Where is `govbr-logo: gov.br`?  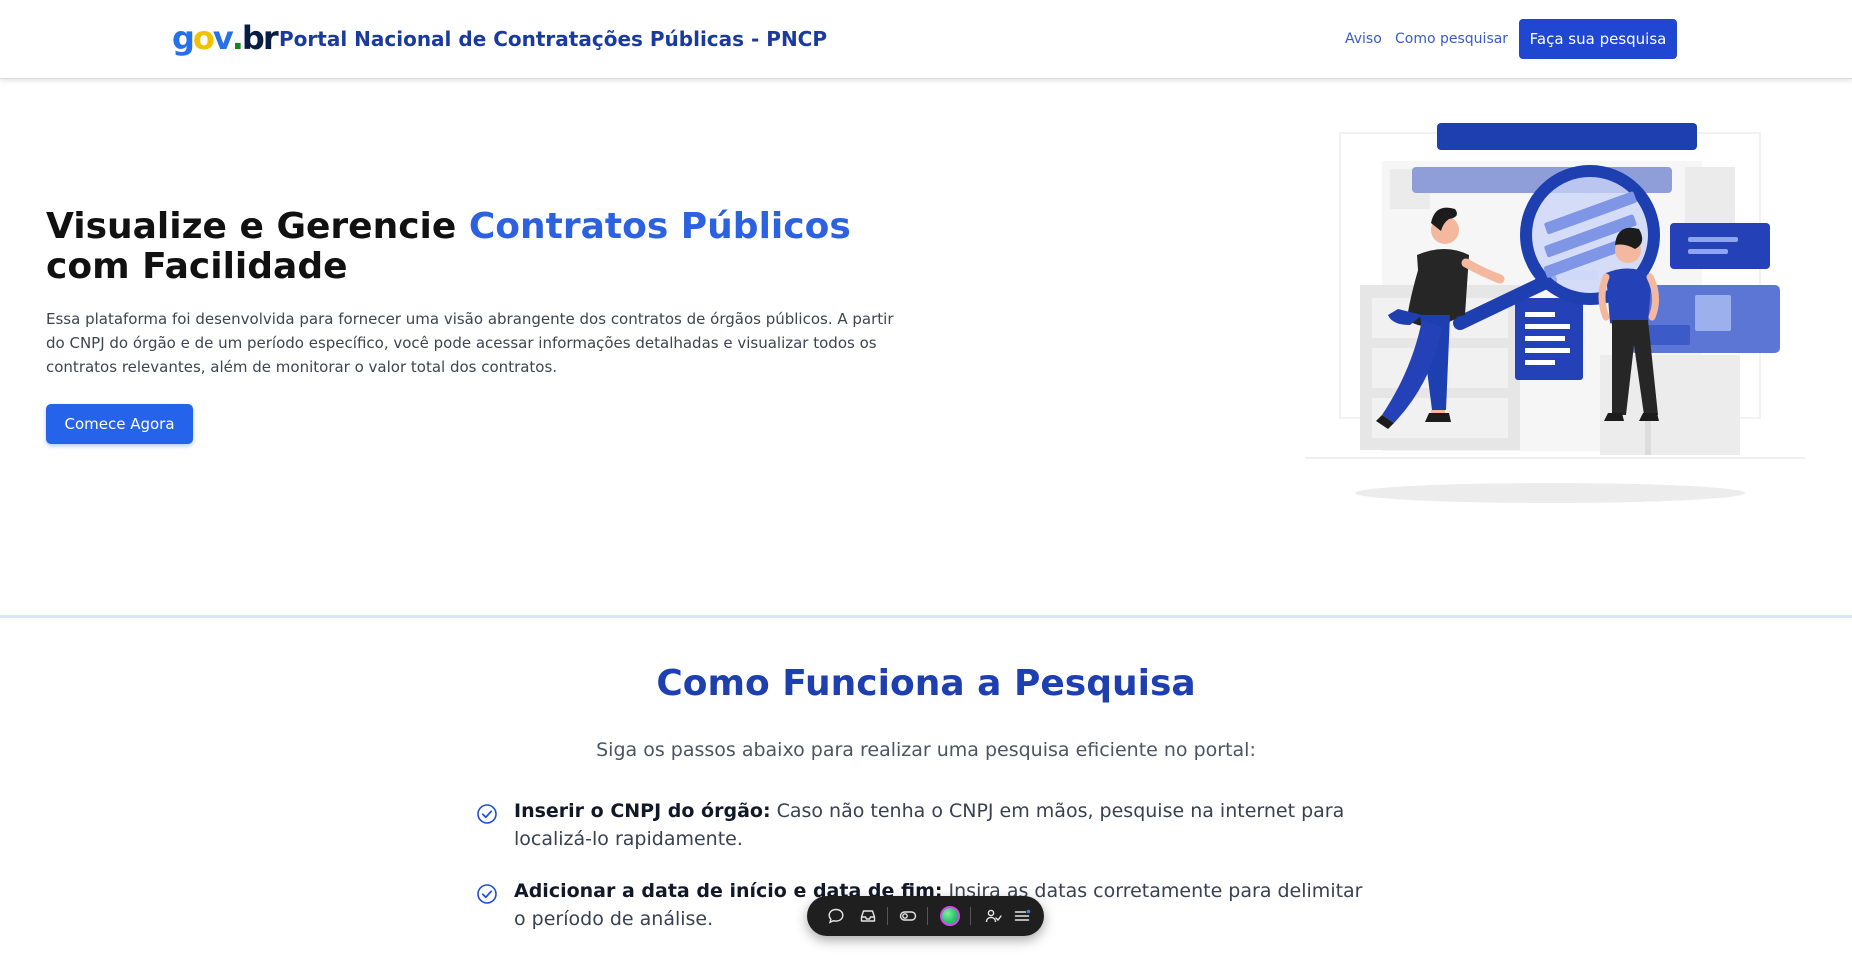 govbr-logo: gov.br is located at coordinates (225, 38).